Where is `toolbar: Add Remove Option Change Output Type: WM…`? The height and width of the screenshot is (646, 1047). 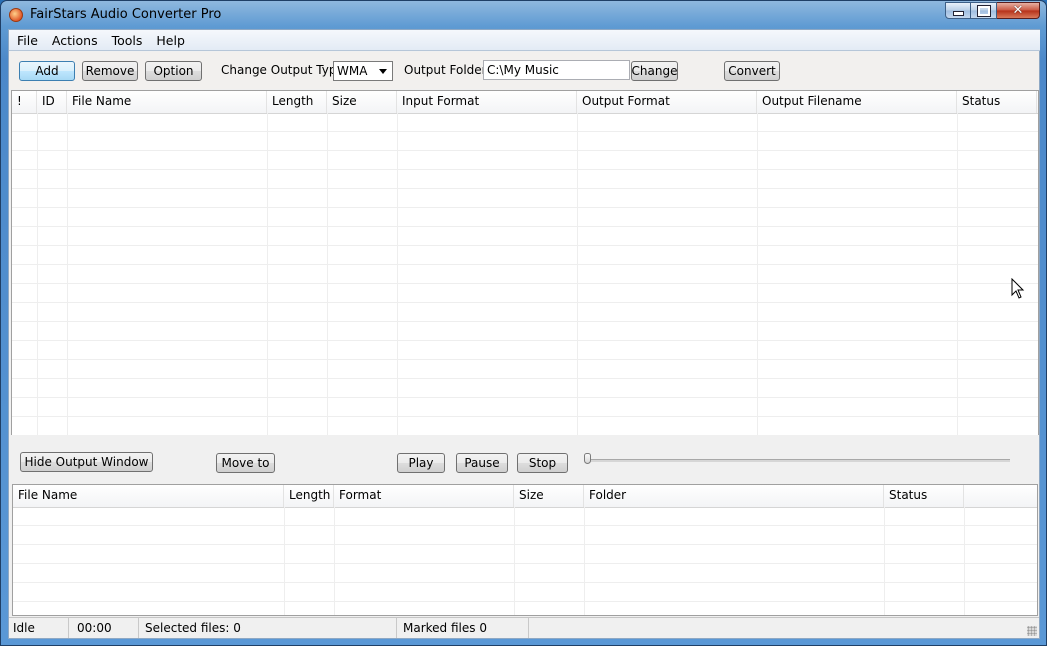 toolbar: Add Remove Option Change Output Type: WM… is located at coordinates (524, 70).